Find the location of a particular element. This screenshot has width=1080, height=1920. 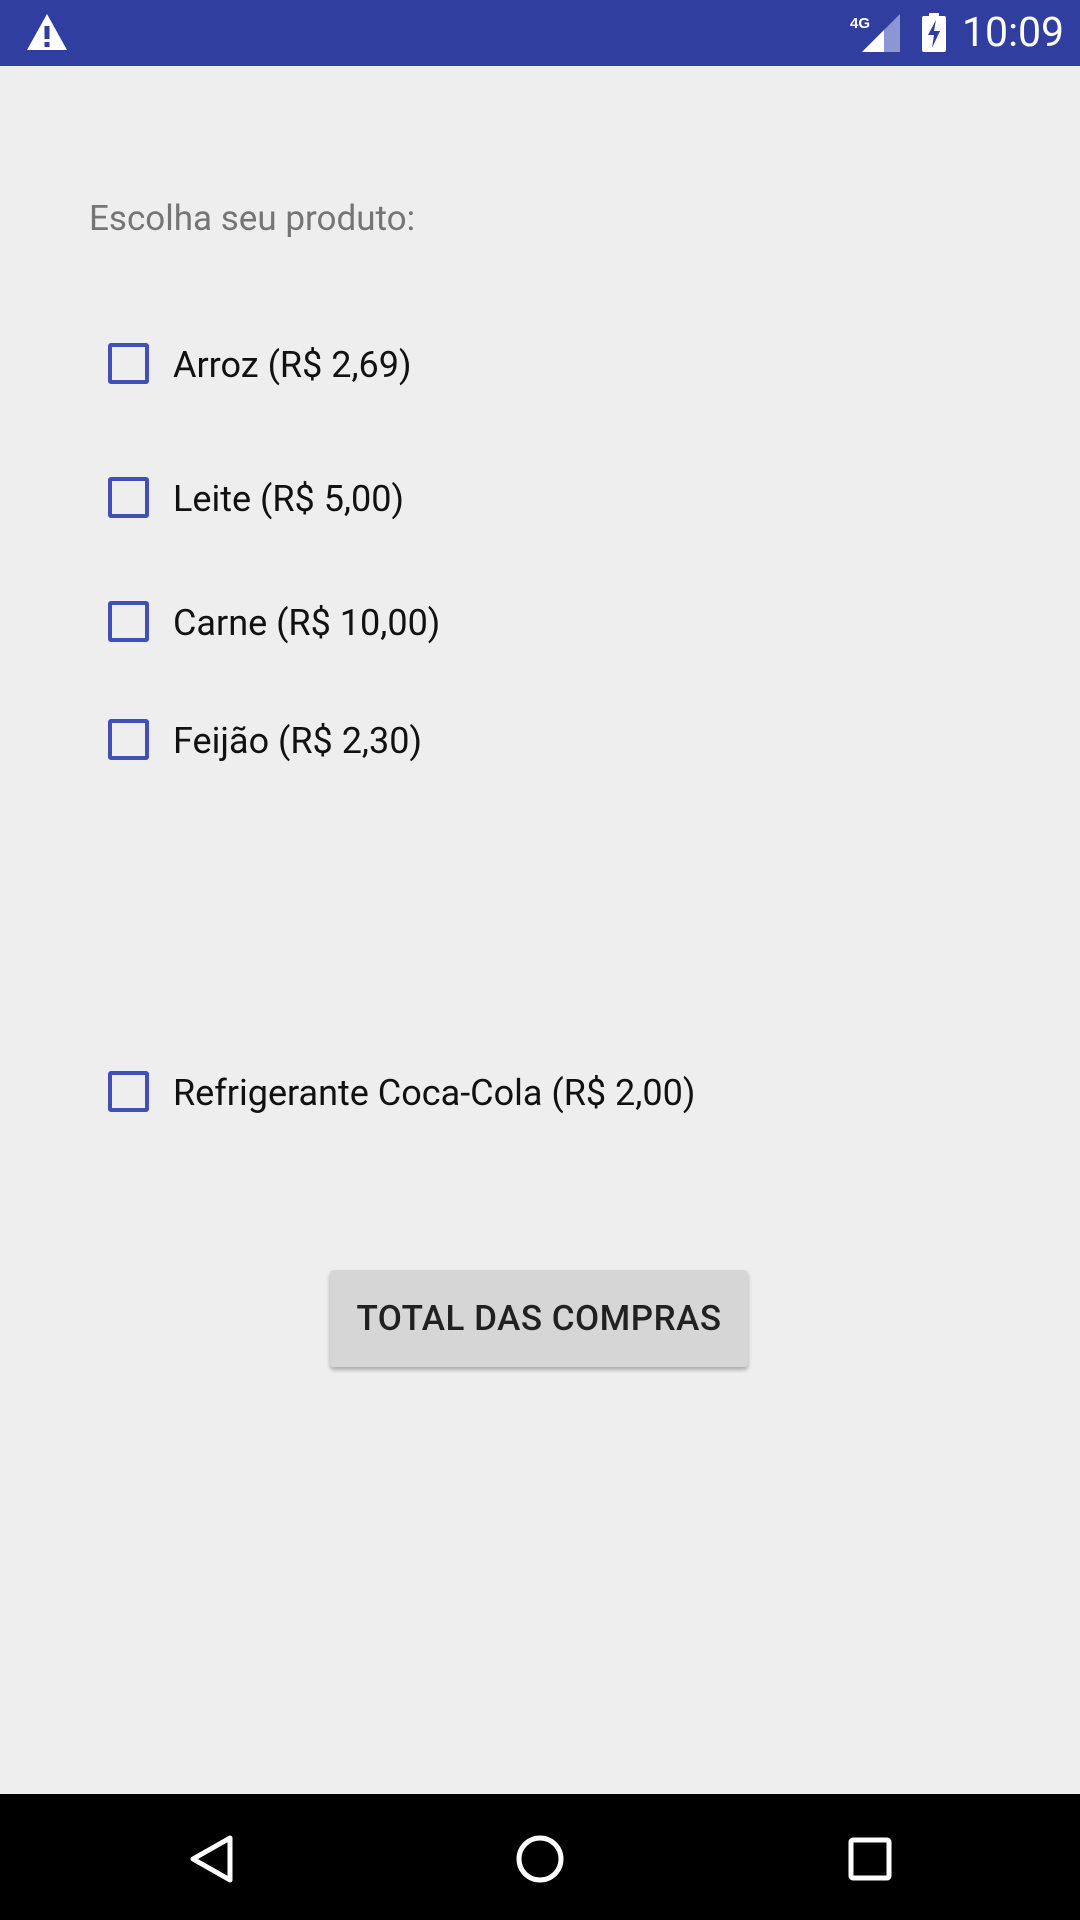

status-time: 10:09 is located at coordinates (1013, 33).